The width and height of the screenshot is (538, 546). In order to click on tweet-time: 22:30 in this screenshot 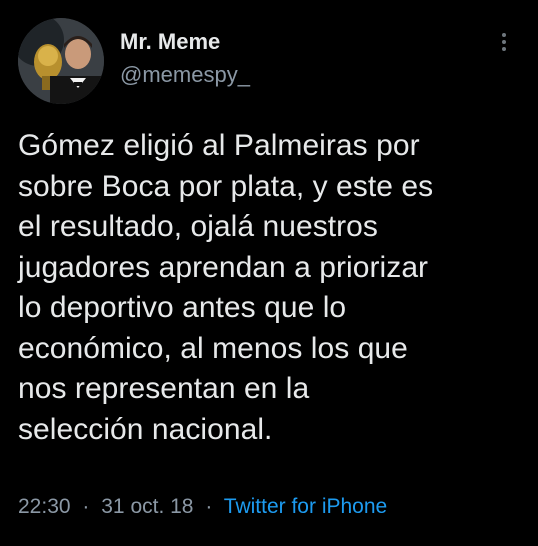, I will do `click(44, 506)`.